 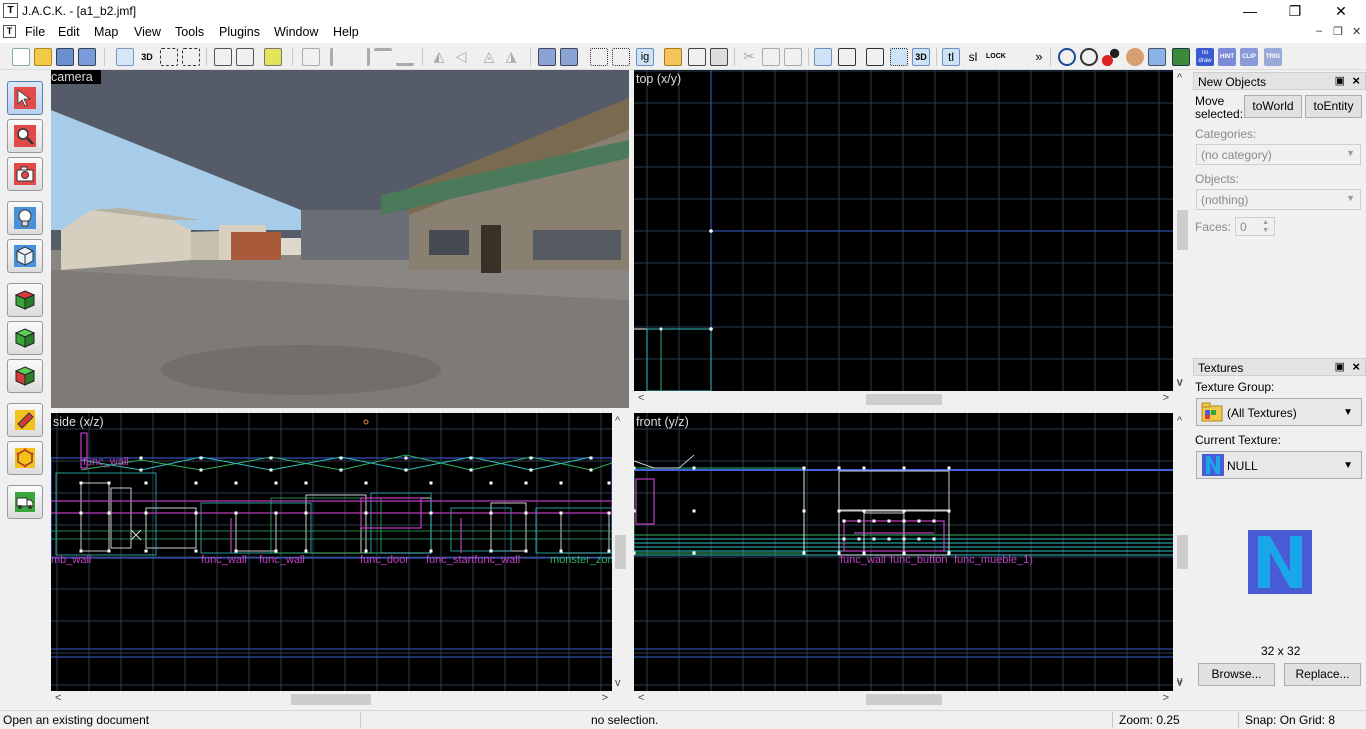 I want to click on bounding-box-icon, so click(x=847, y=57).